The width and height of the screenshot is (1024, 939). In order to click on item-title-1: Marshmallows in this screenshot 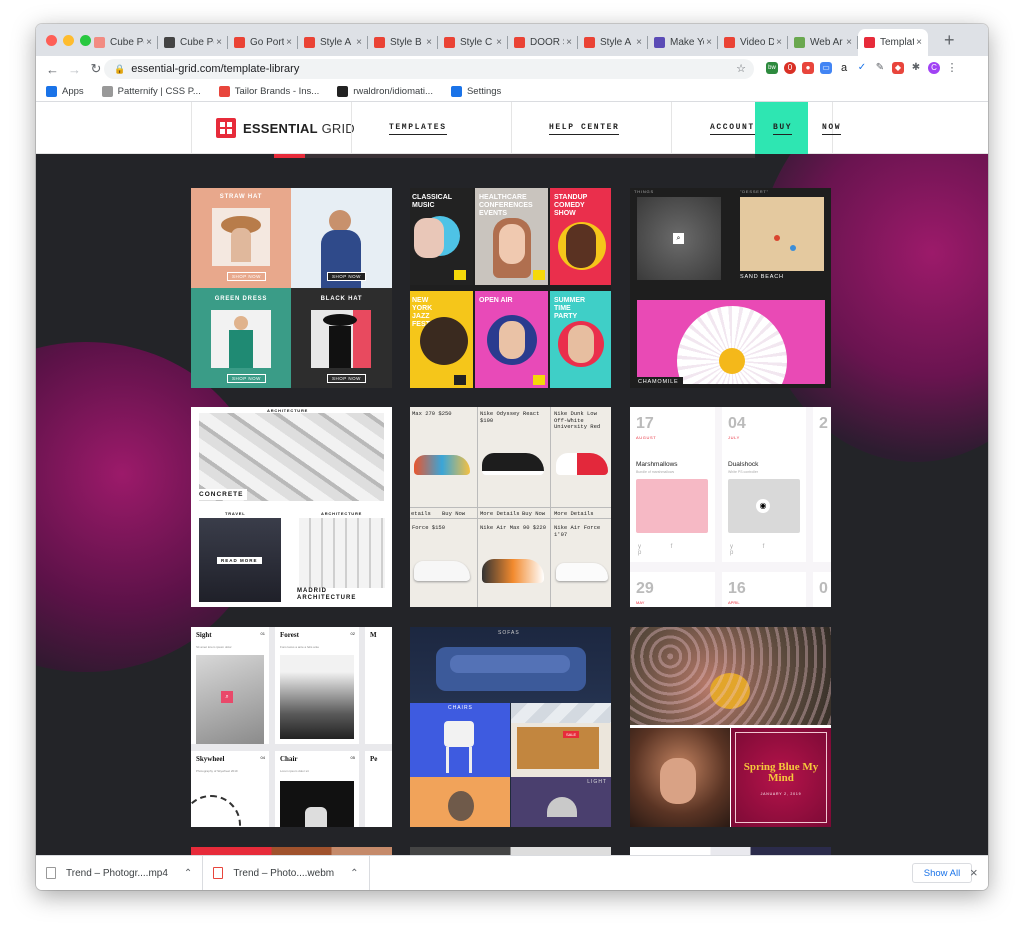, I will do `click(657, 464)`.